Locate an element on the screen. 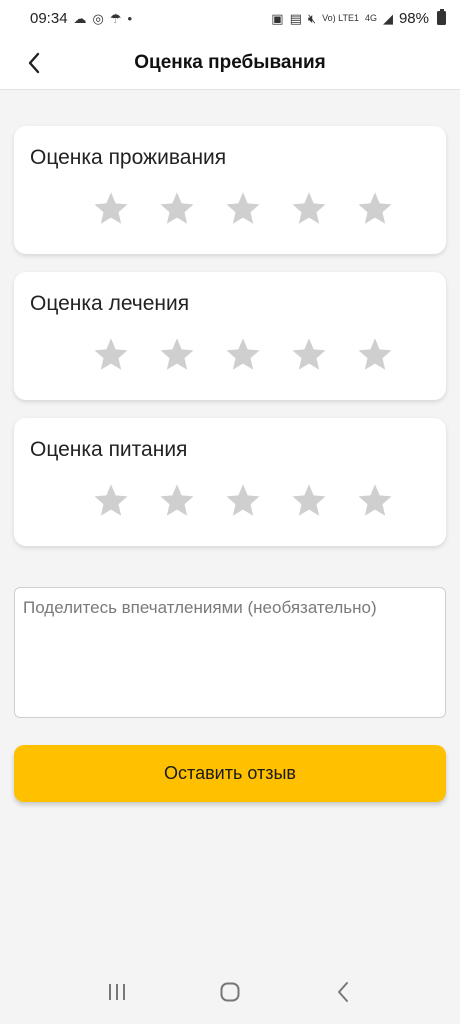  network-type-icon: 4G is located at coordinates (370, 17).